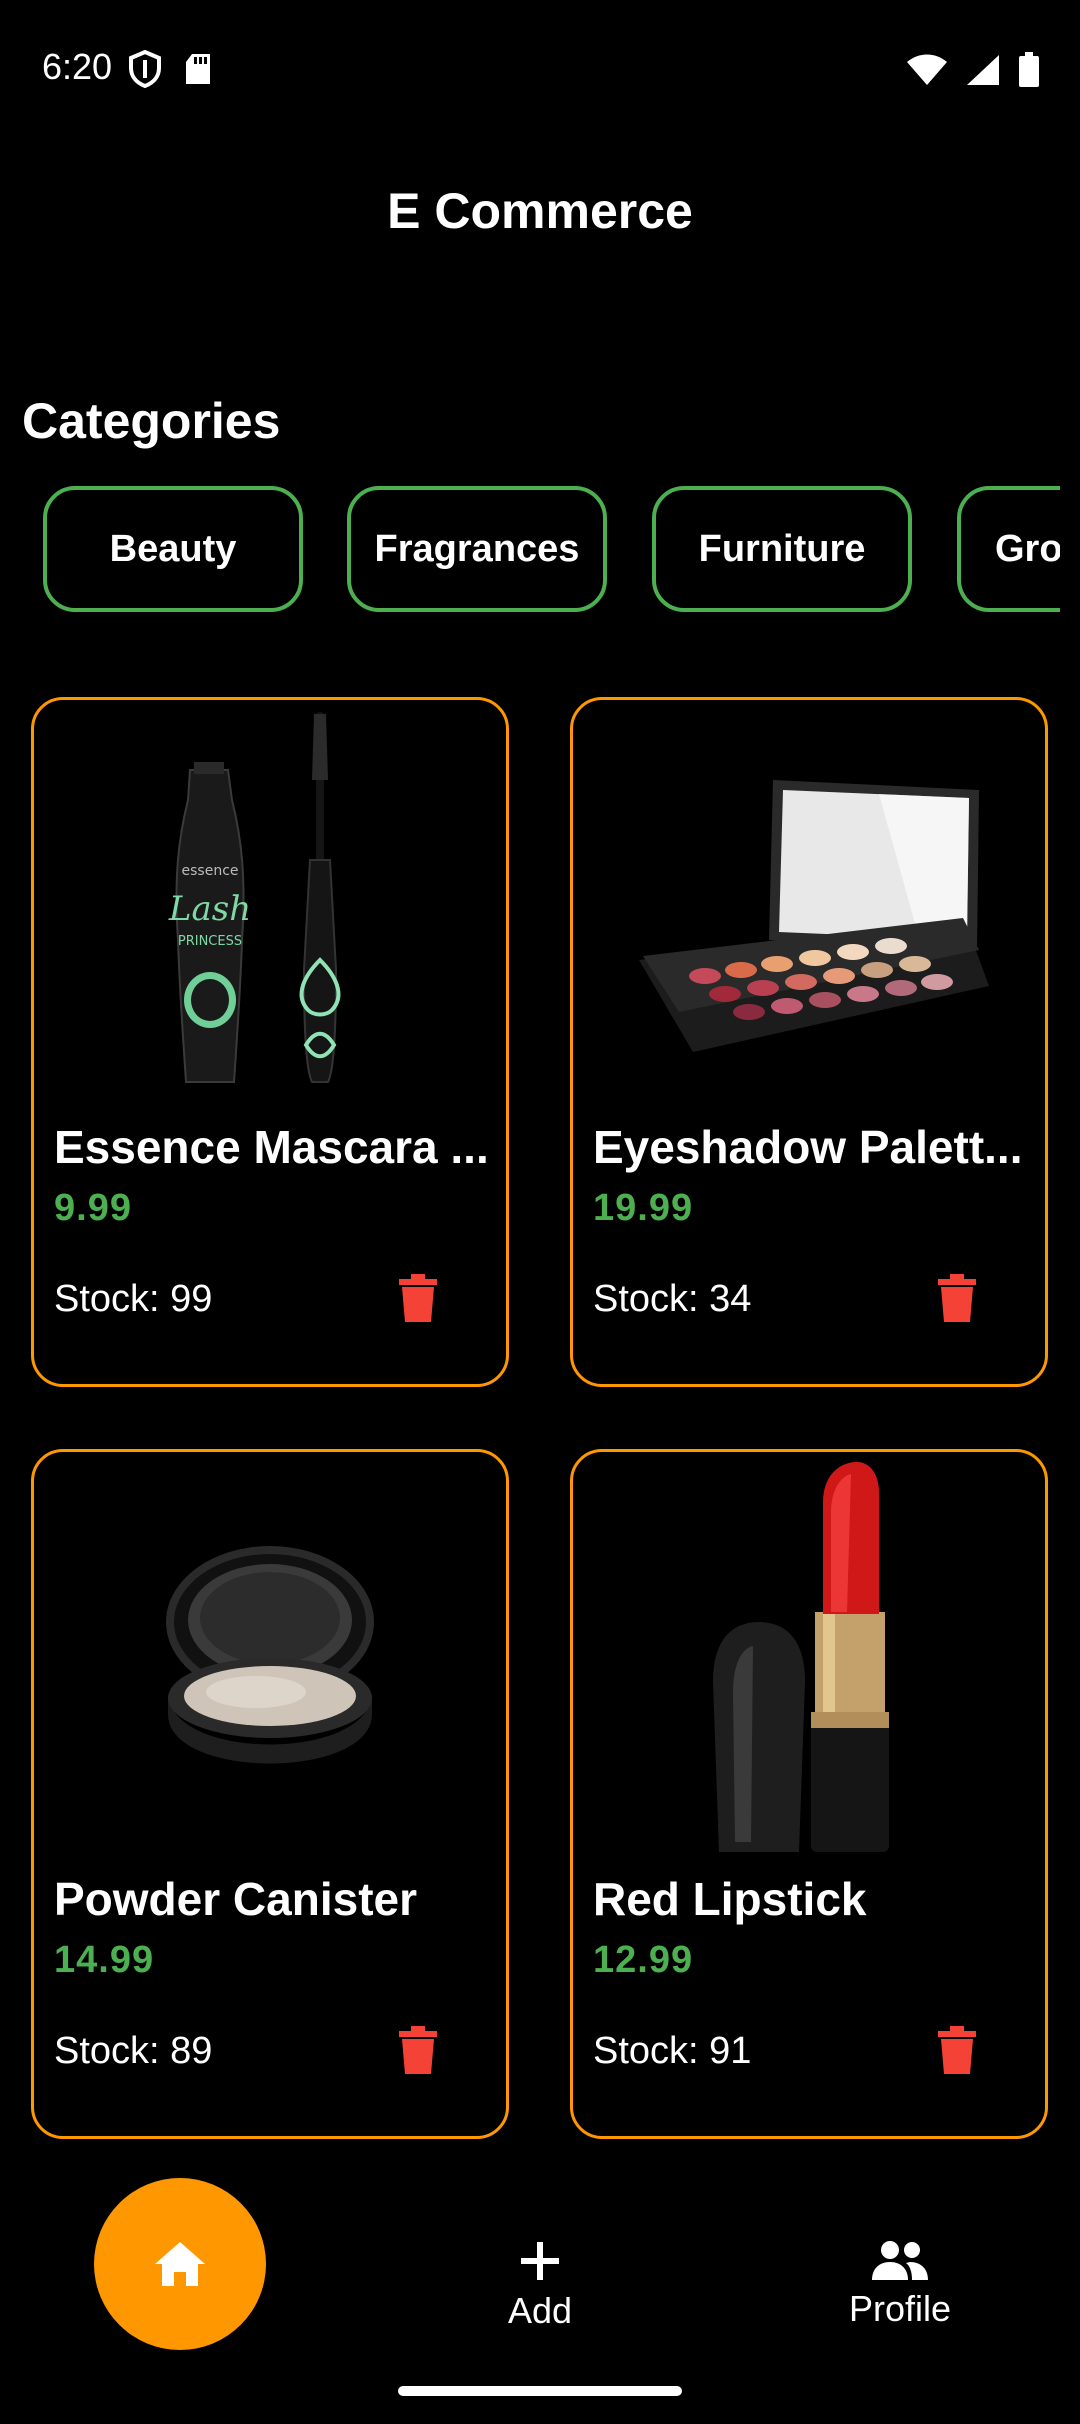 This screenshot has width=1080, height=2424. I want to click on category-chip-furniture: Furniture, so click(782, 549).